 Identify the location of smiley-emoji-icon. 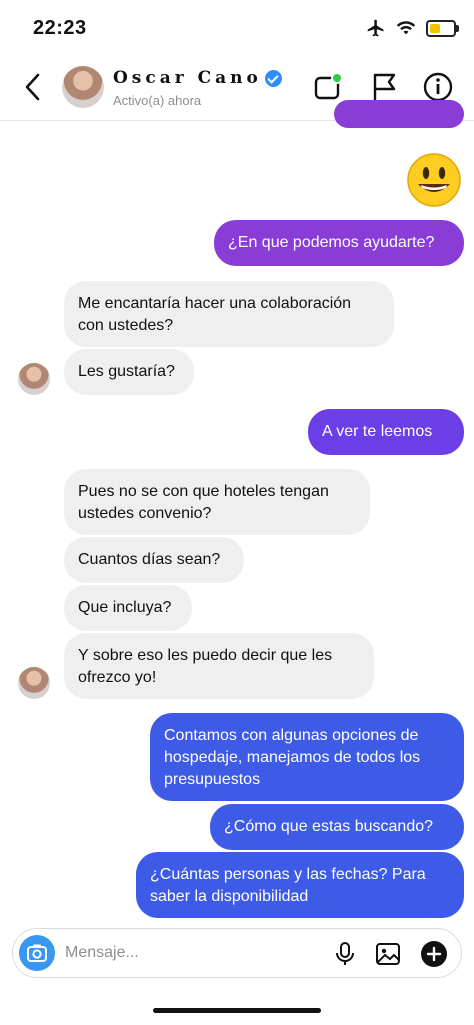
(434, 180).